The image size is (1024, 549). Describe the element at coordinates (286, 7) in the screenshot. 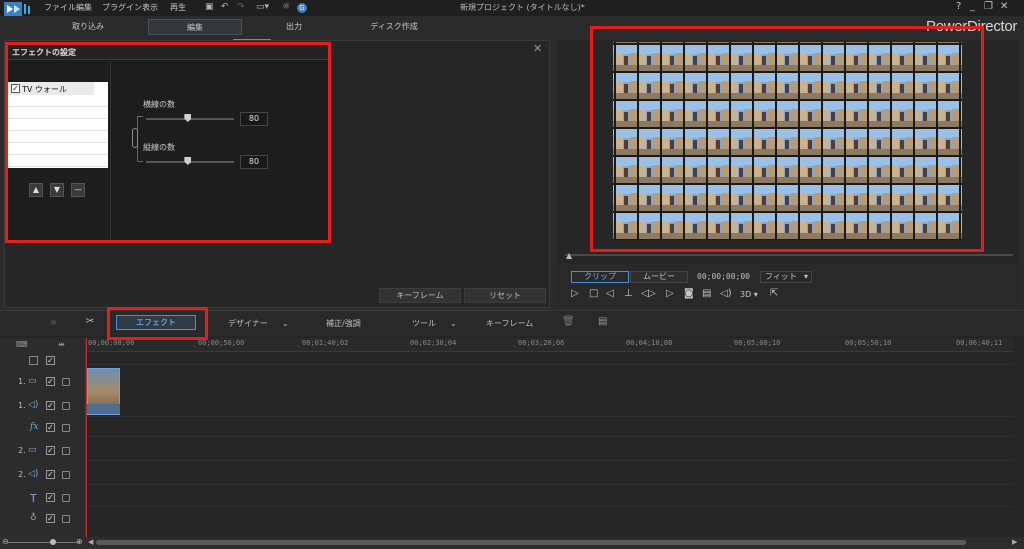

I see `settings-icon: ☼` at that location.